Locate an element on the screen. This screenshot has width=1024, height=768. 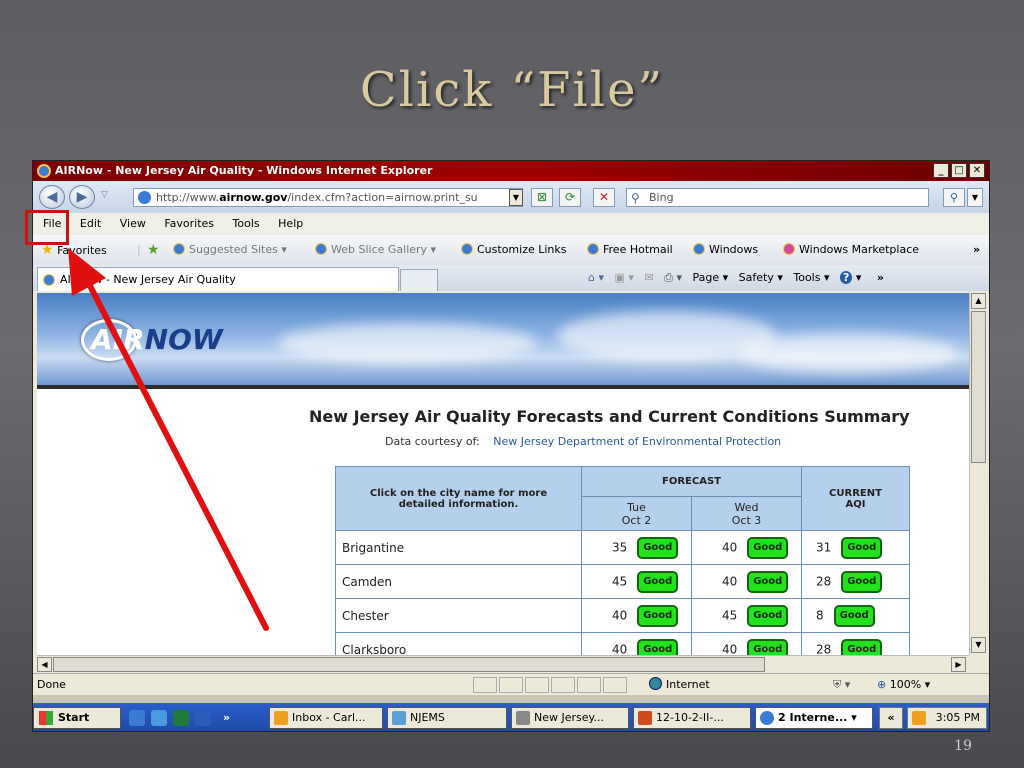
slide-page-number: 19 is located at coordinates (963, 746).